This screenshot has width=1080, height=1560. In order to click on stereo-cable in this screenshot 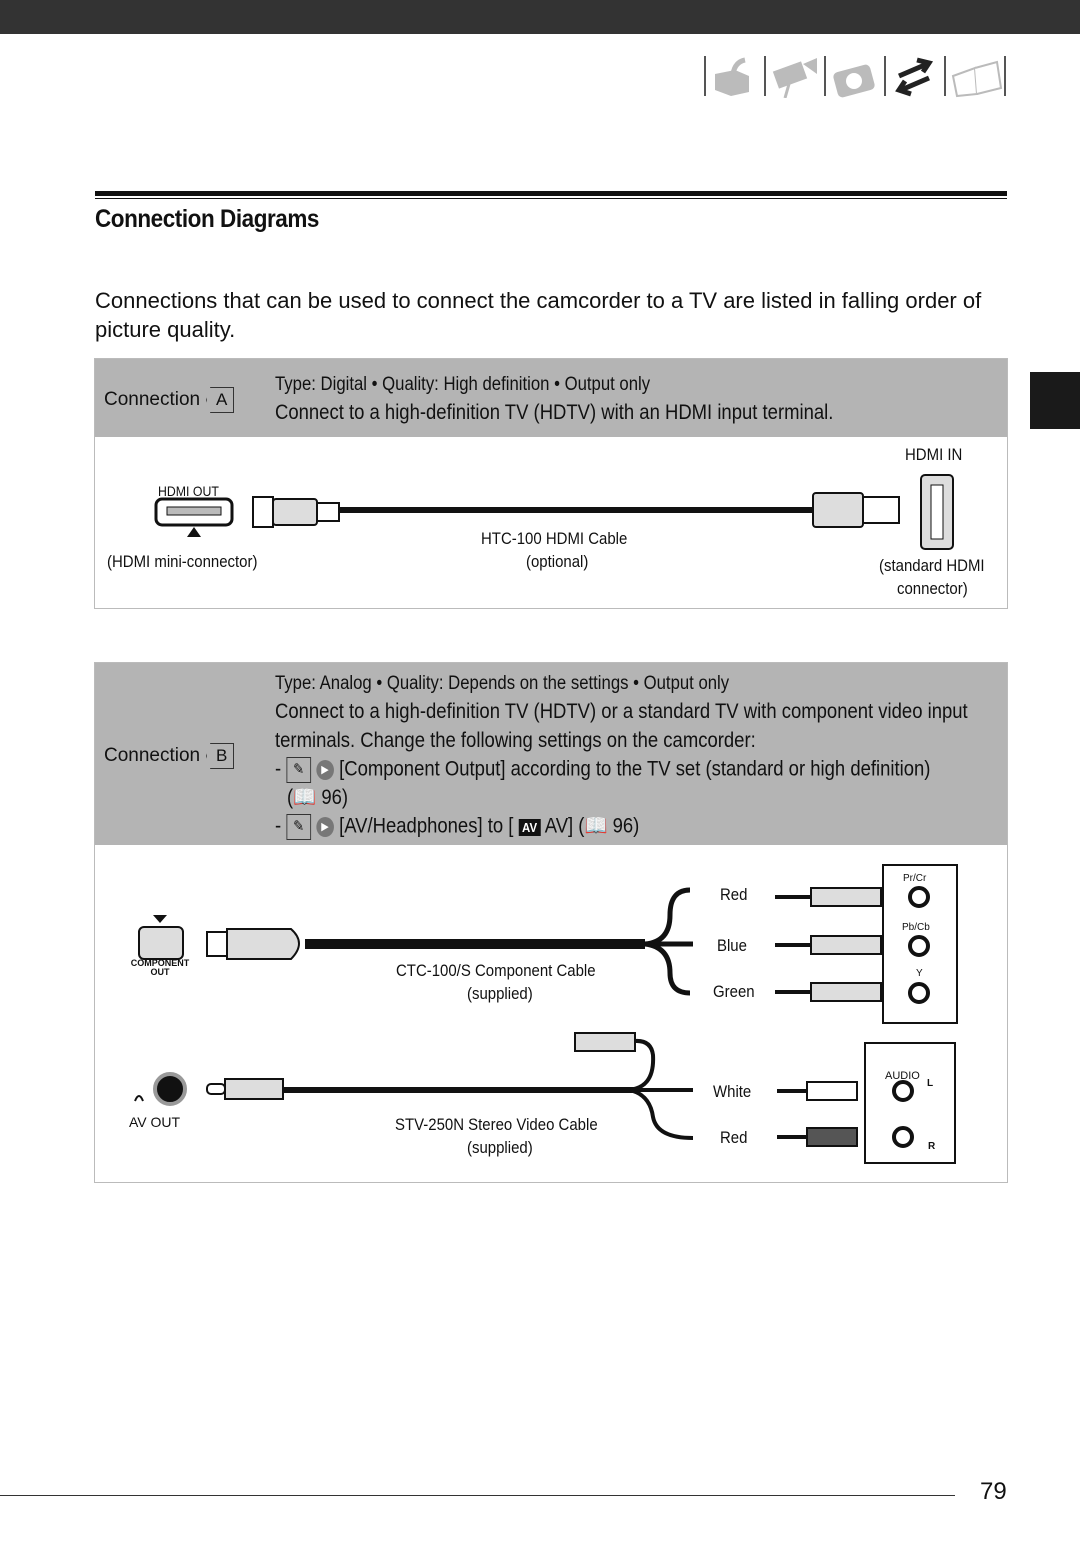, I will do `click(460, 1090)`.